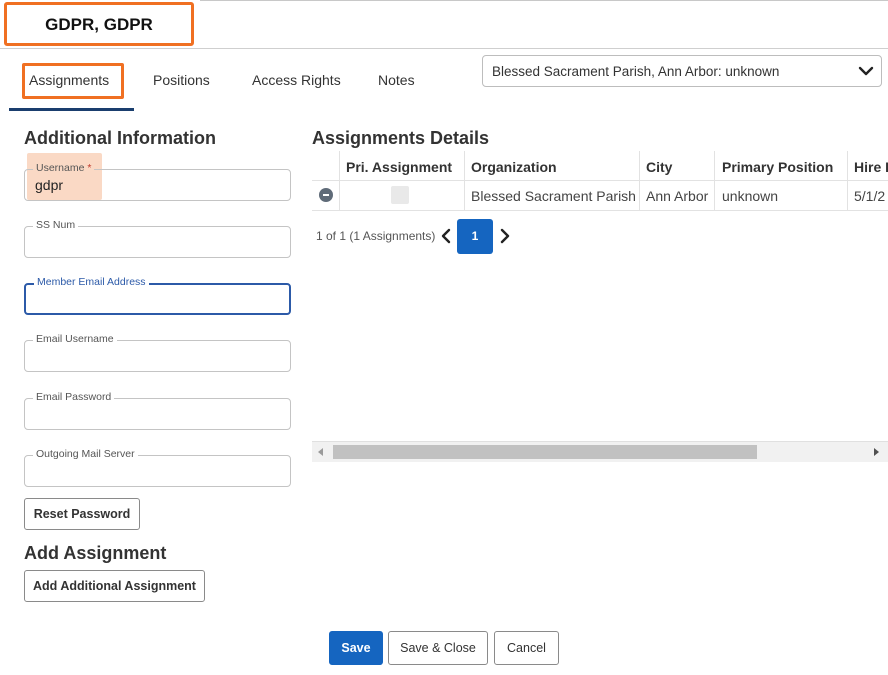  Describe the element at coordinates (64, 168) in the screenshot. I see `username-label: Username *` at that location.